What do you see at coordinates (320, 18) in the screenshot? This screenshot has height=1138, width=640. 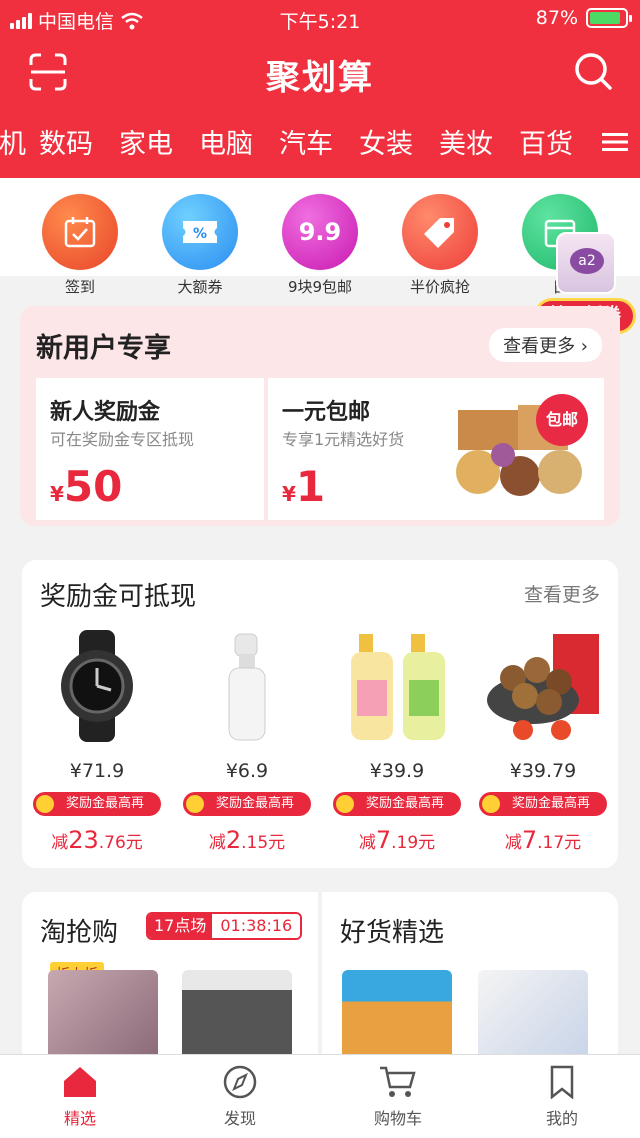 I see `status-bar: 中国电信 下午5:21 87%` at bounding box center [320, 18].